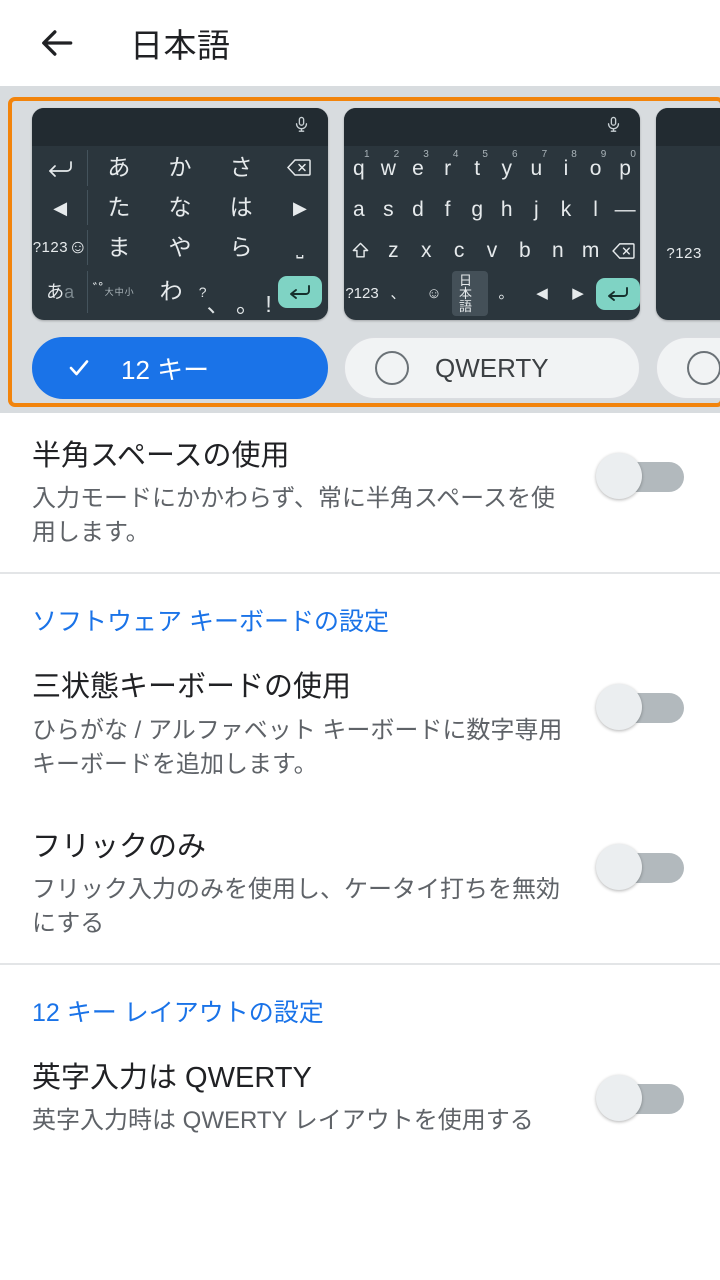 This screenshot has height=1280, width=720. I want to click on enter-icon, so click(299, 291).